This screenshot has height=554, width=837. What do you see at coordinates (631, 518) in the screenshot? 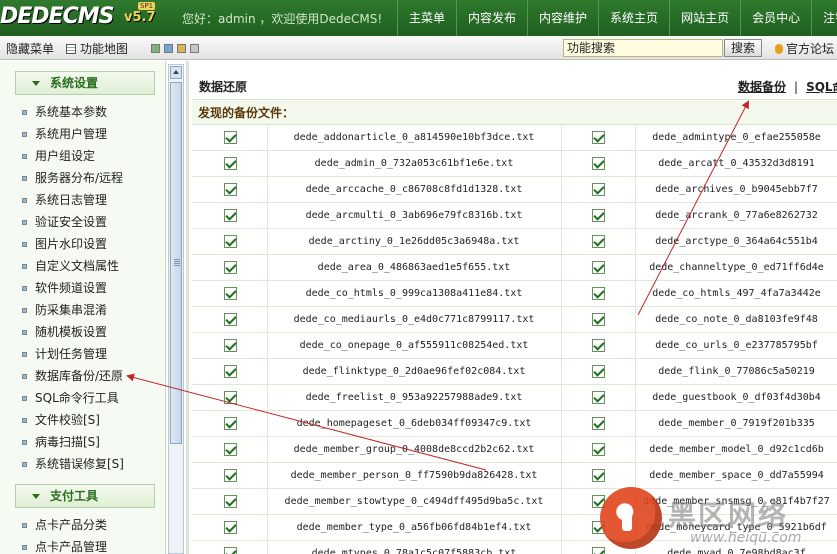
I see `watermark-logo` at bounding box center [631, 518].